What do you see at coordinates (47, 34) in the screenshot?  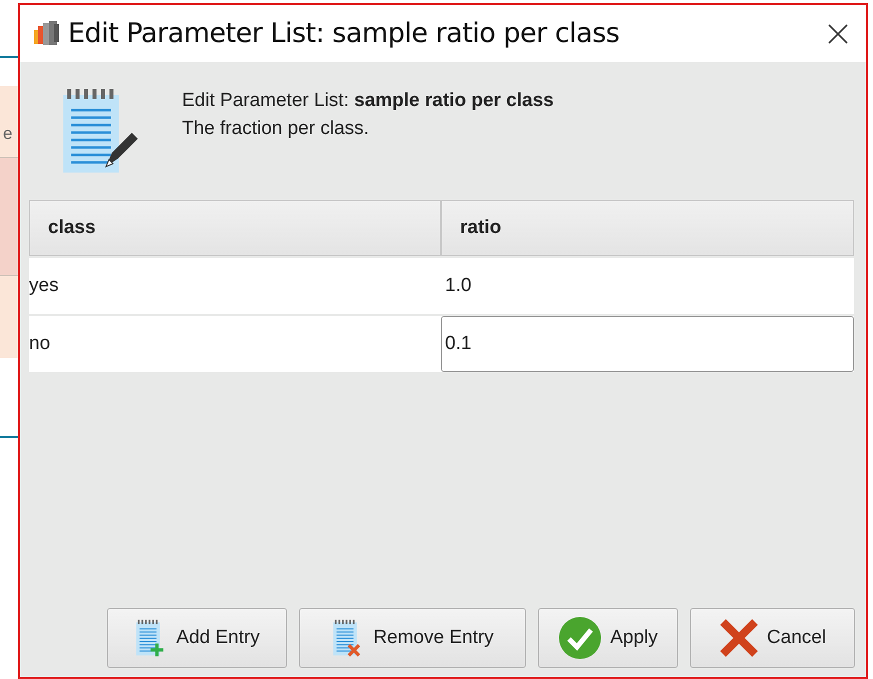 I see `app-logo-icon` at bounding box center [47, 34].